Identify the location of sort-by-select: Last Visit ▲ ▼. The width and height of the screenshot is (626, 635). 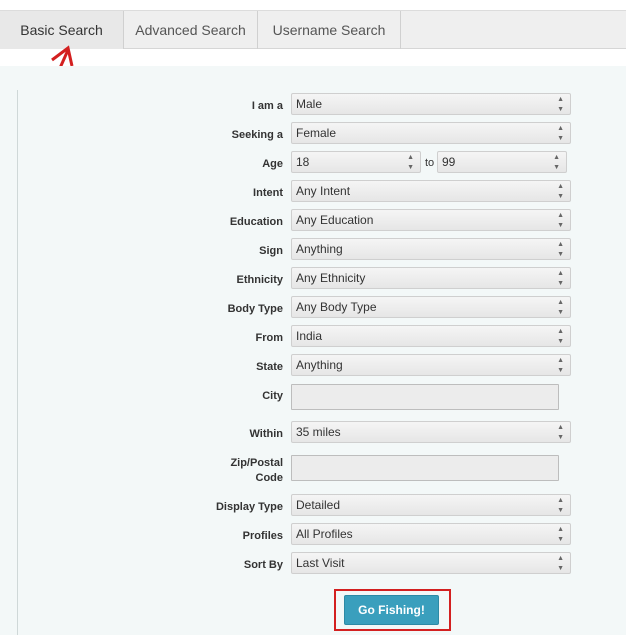
(431, 563).